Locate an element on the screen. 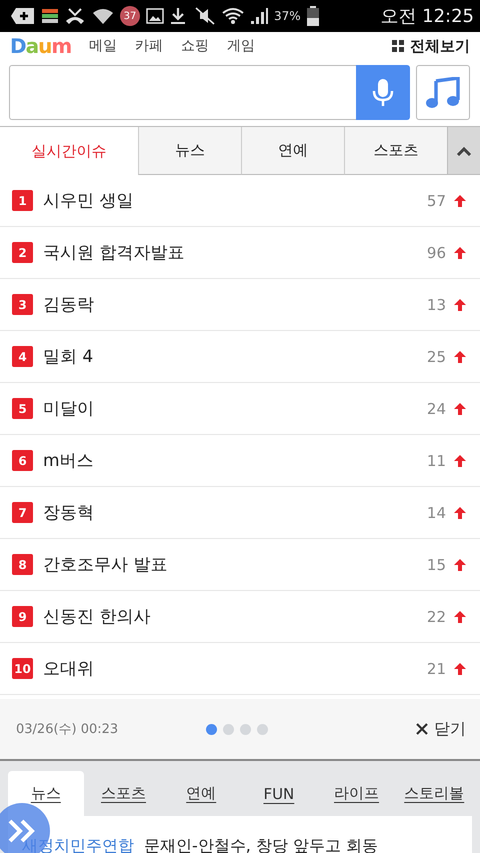 The width and height of the screenshot is (480, 853). ranking-item: 3 김동락 13 is located at coordinates (240, 305).